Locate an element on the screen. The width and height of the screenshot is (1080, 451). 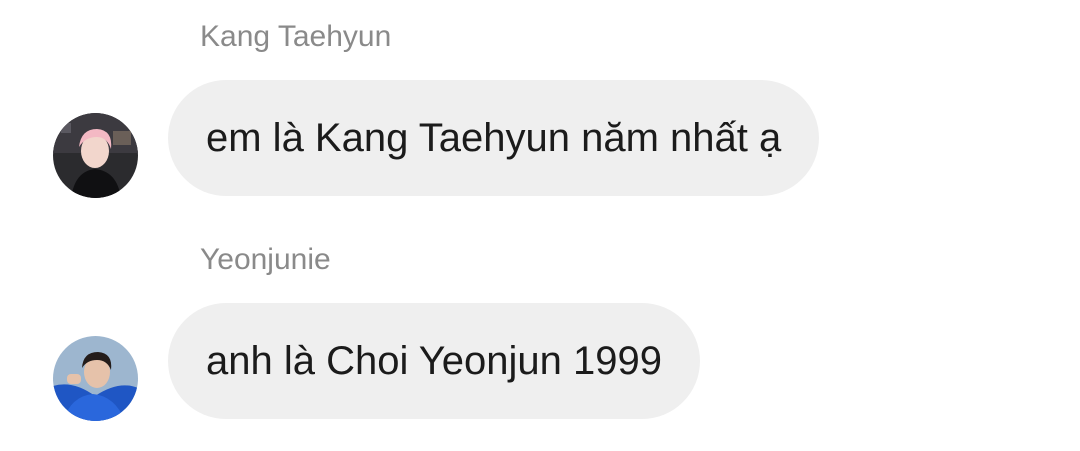
avatar-yeonjunie is located at coordinates (95, 378).